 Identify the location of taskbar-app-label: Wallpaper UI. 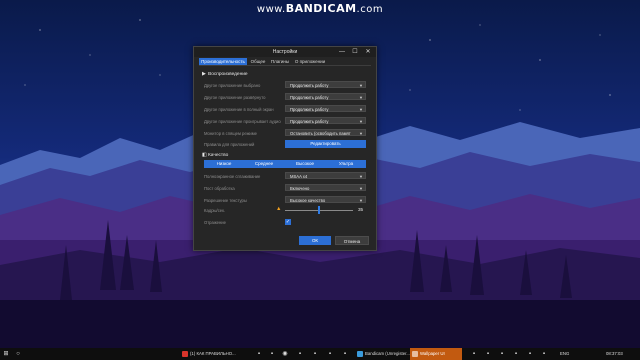
(432, 353).